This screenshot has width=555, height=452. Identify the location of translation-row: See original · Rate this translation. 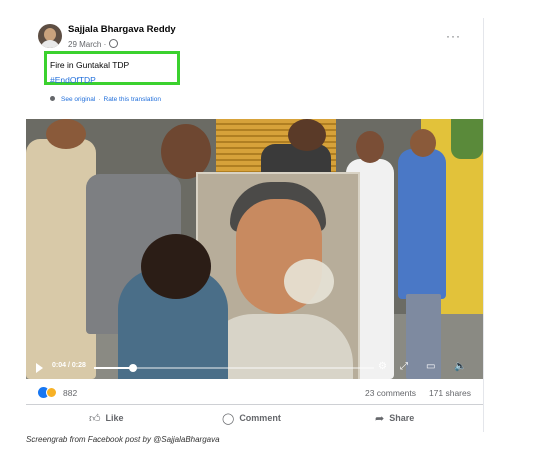
(105, 99).